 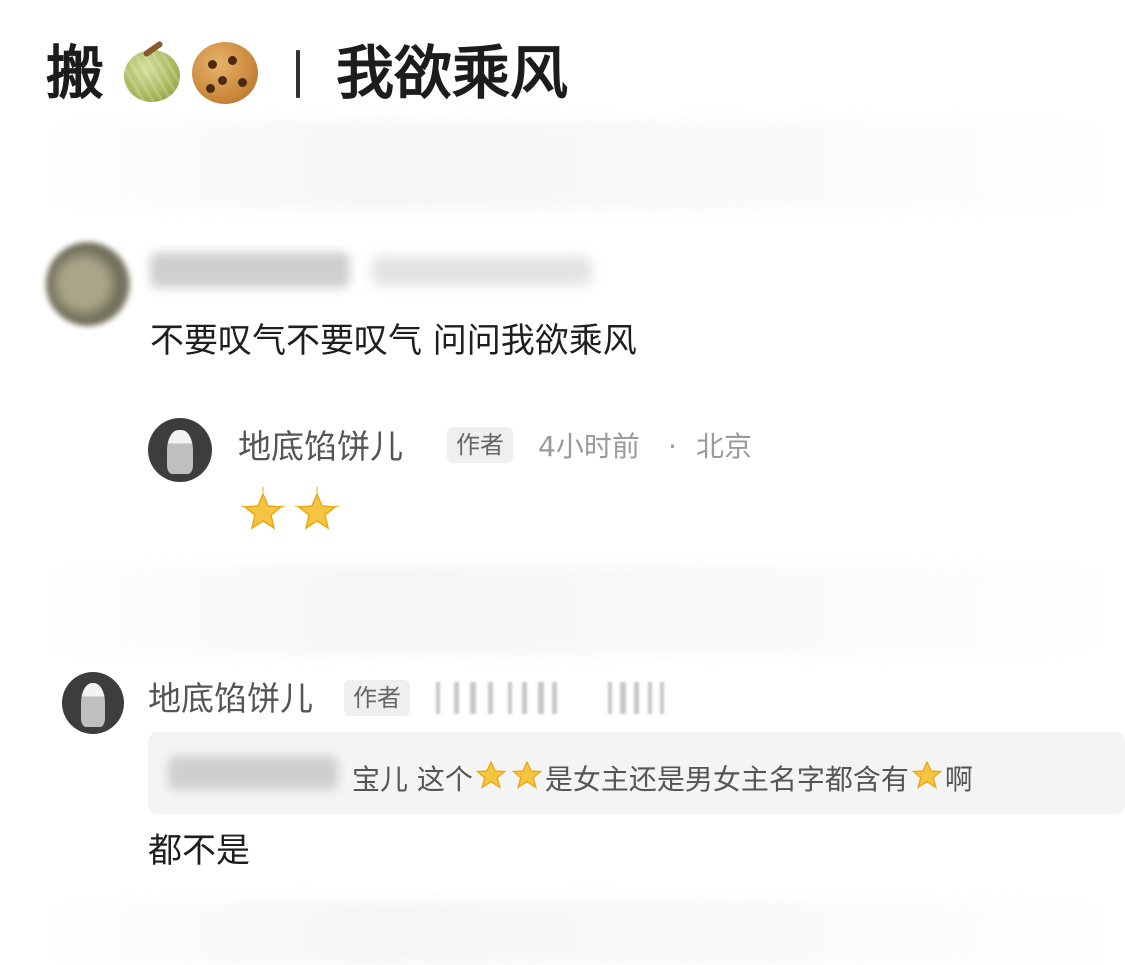 What do you see at coordinates (412, 779) in the screenshot?
I see `quoted-text-part-1: 宝儿 这个` at bounding box center [412, 779].